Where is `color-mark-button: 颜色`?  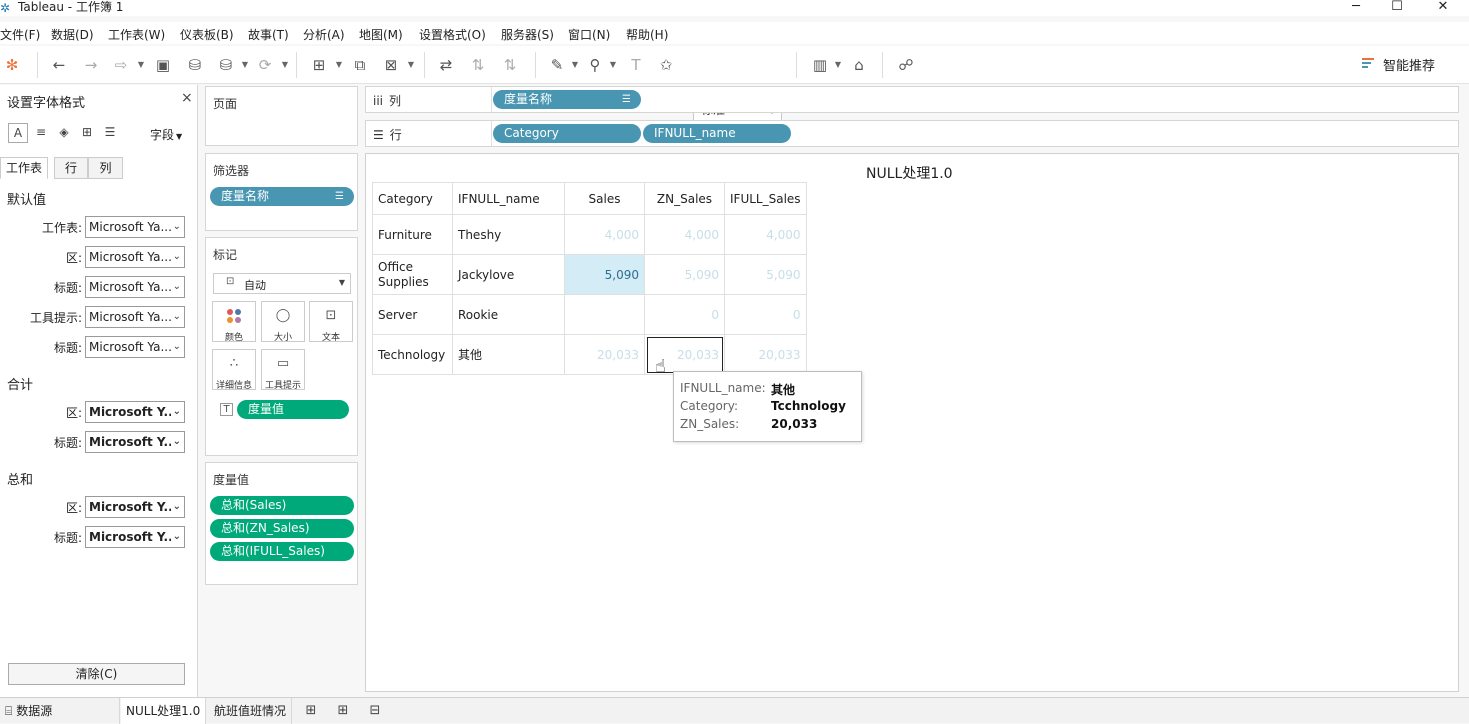 color-mark-button: 颜色 is located at coordinates (234, 322).